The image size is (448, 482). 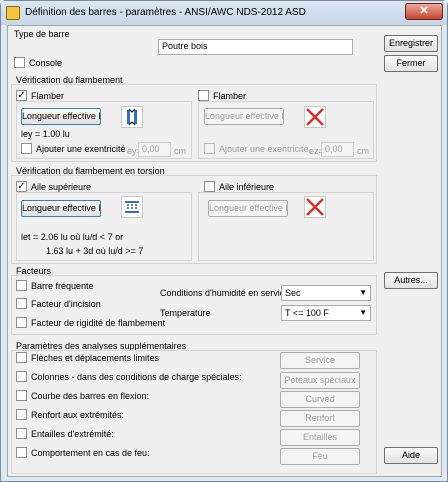 I want to click on let-formula-line1: let = 2.06 lu où lu/d < 7 or, so click(x=72, y=237).